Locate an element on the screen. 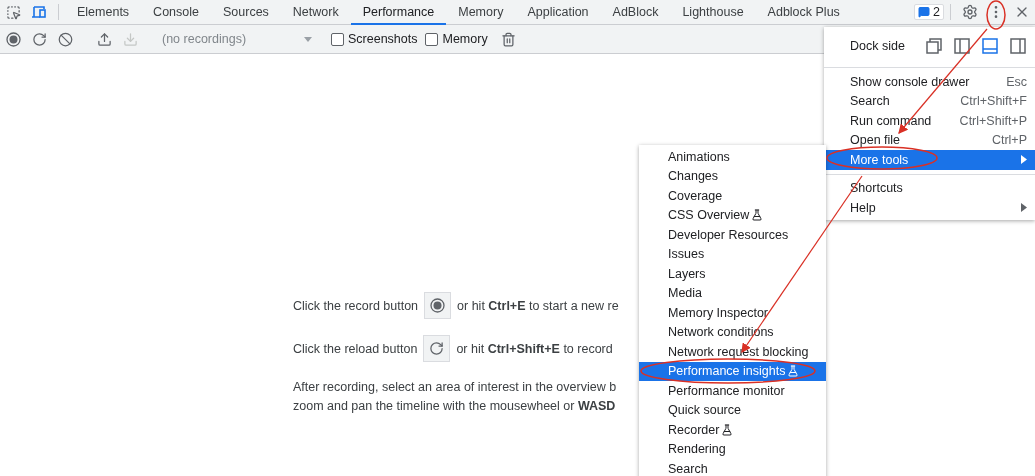 The height and width of the screenshot is (476, 1035). reload-button is located at coordinates (437, 348).